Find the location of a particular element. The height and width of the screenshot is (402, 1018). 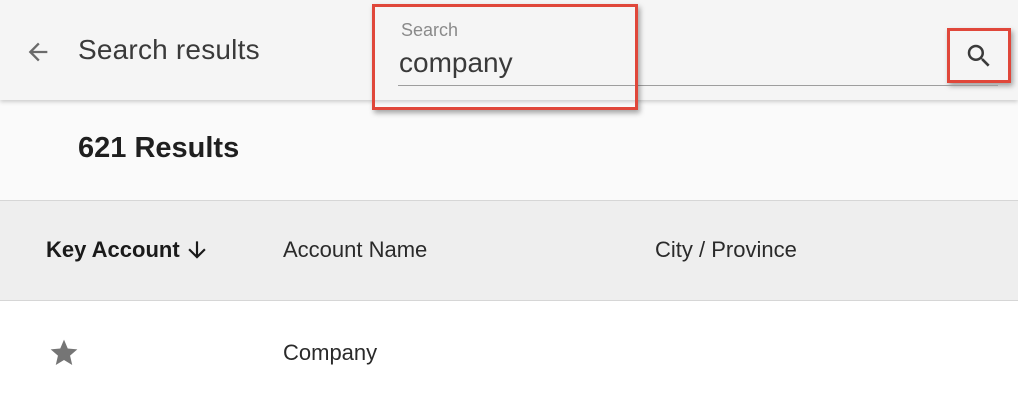

column-header-account-name: Account Name is located at coordinates (355, 250).